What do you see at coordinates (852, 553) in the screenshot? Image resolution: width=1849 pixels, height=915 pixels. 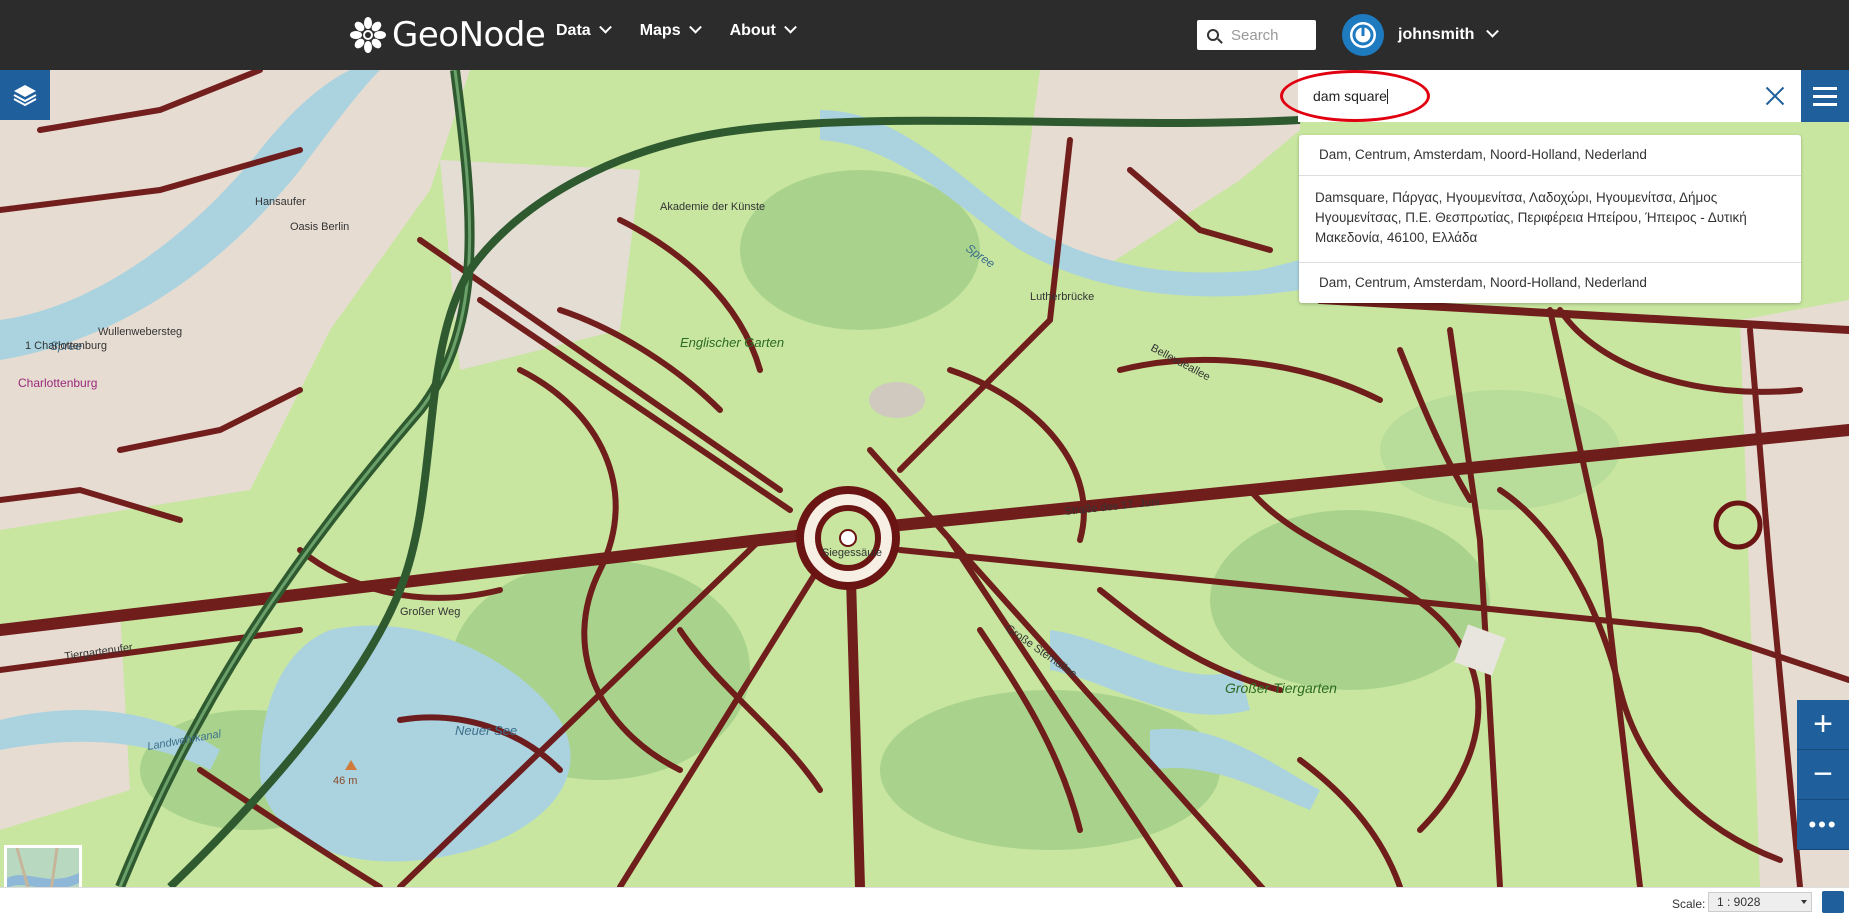 I see `map-label-siegessaeule: Siegessäule` at bounding box center [852, 553].